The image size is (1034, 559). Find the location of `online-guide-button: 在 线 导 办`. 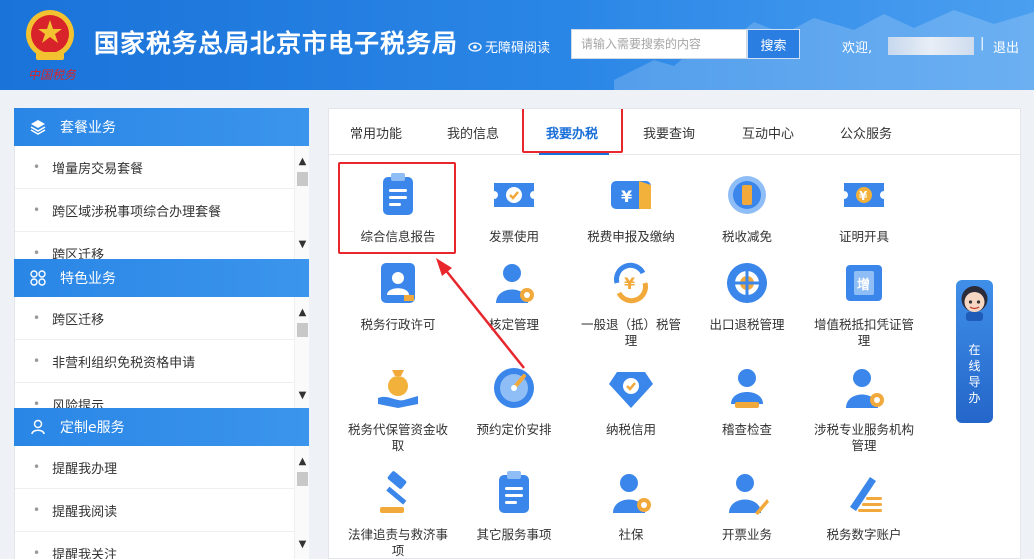

online-guide-button: 在 线 导 办 is located at coordinates (974, 351).